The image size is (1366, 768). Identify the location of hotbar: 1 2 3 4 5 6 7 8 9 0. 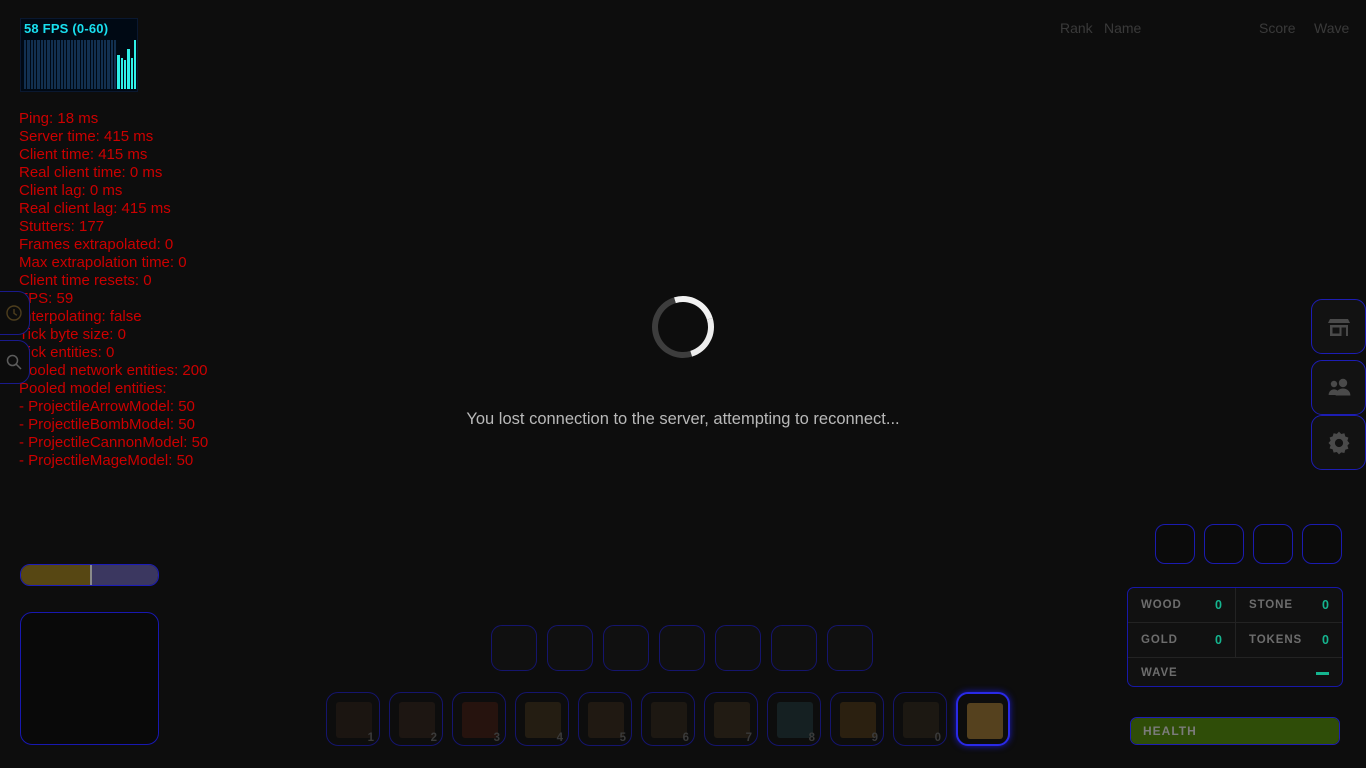
(668, 719).